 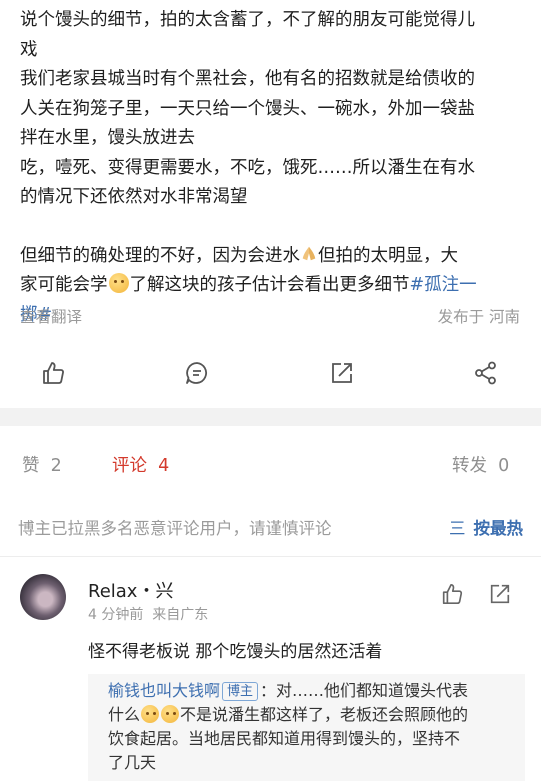 I want to click on post-paragraph-2b: 家可能会学 了解这块的孩子估计会看出更多细节#孤注一, so click(x=272, y=286).